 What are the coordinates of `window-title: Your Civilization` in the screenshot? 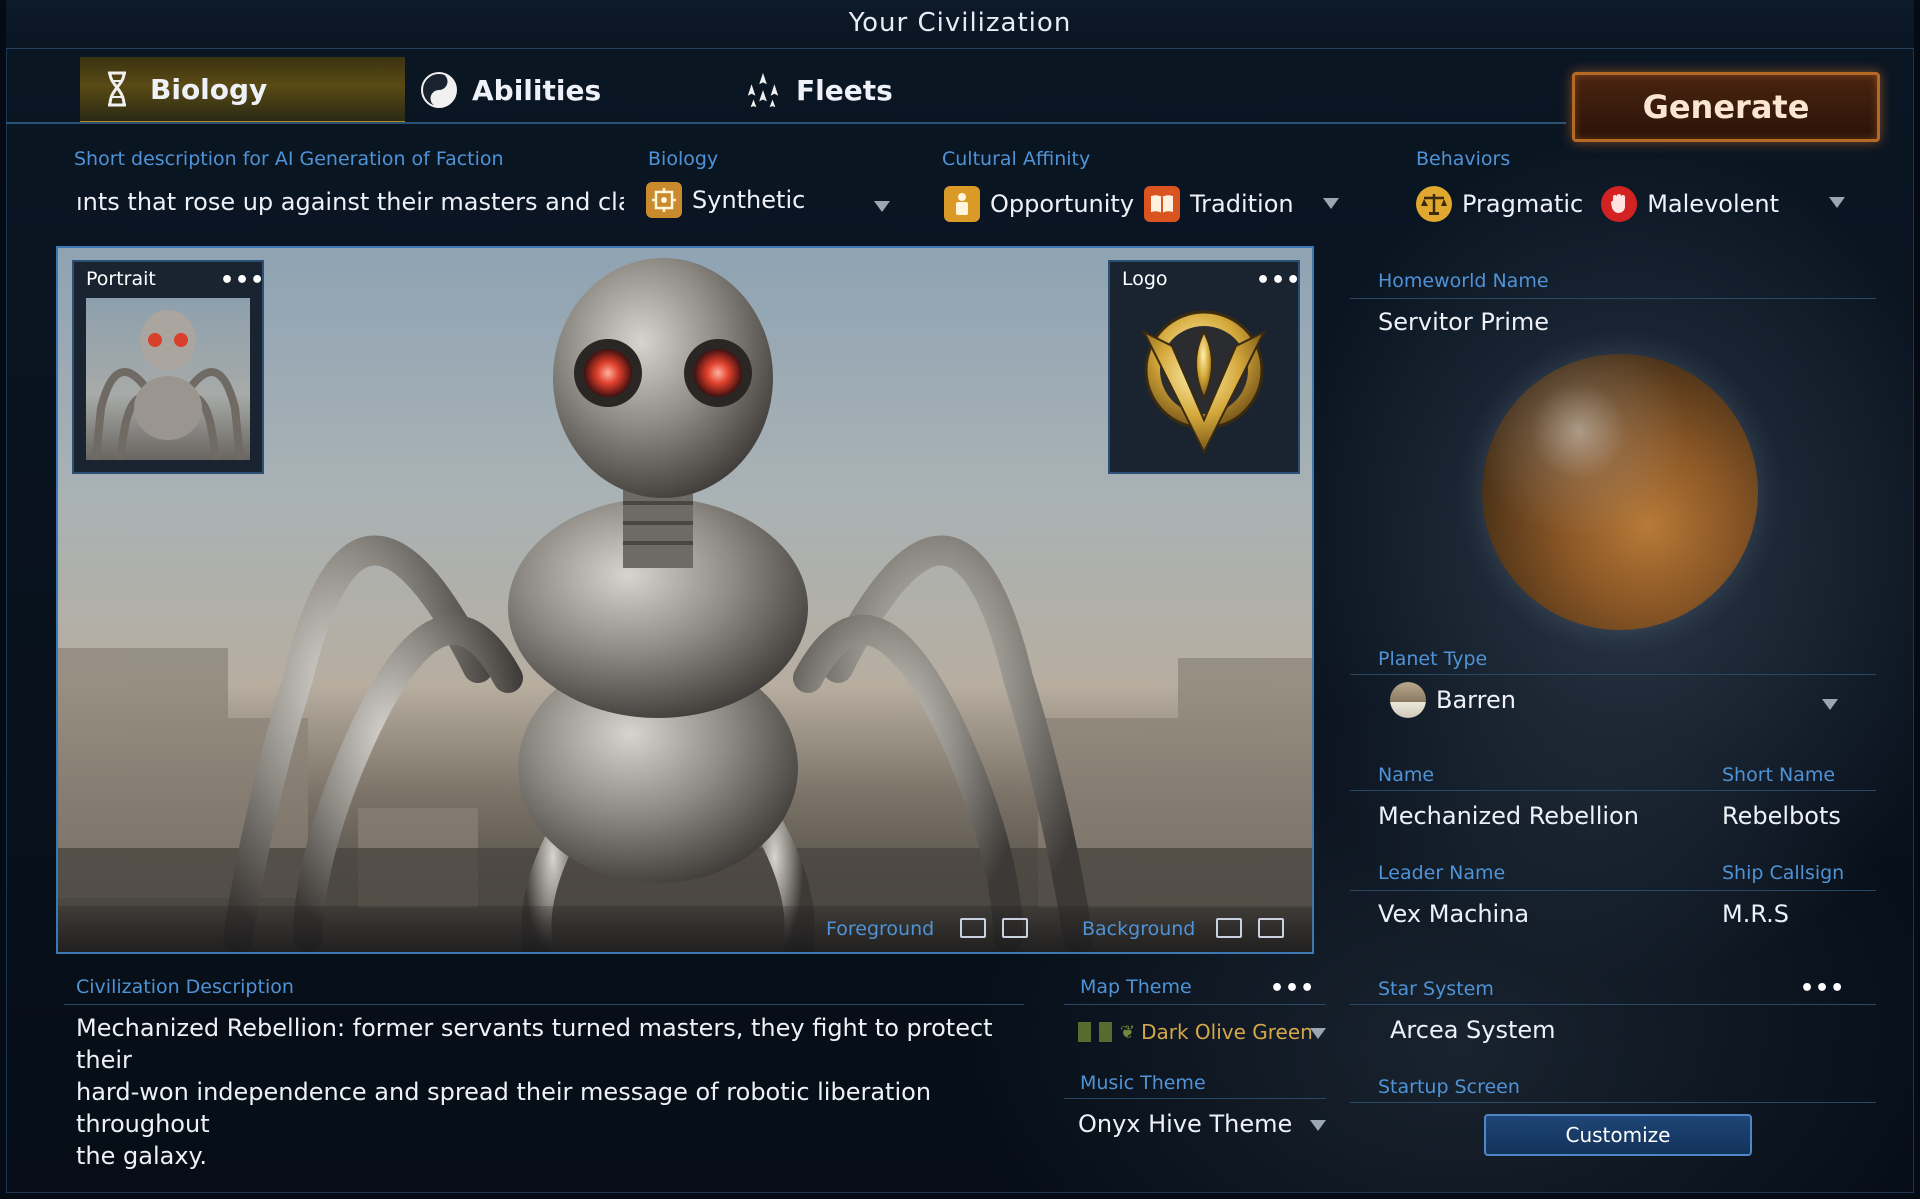 It's located at (960, 23).